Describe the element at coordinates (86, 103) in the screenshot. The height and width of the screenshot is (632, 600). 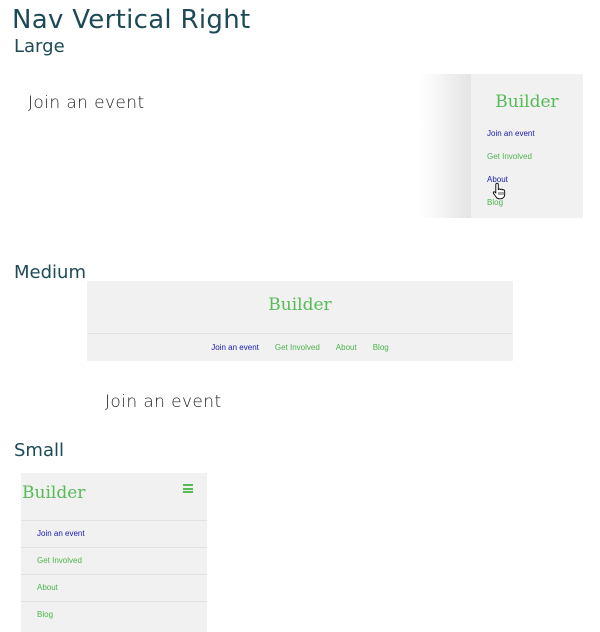
I see `large-heading: Join an event` at that location.